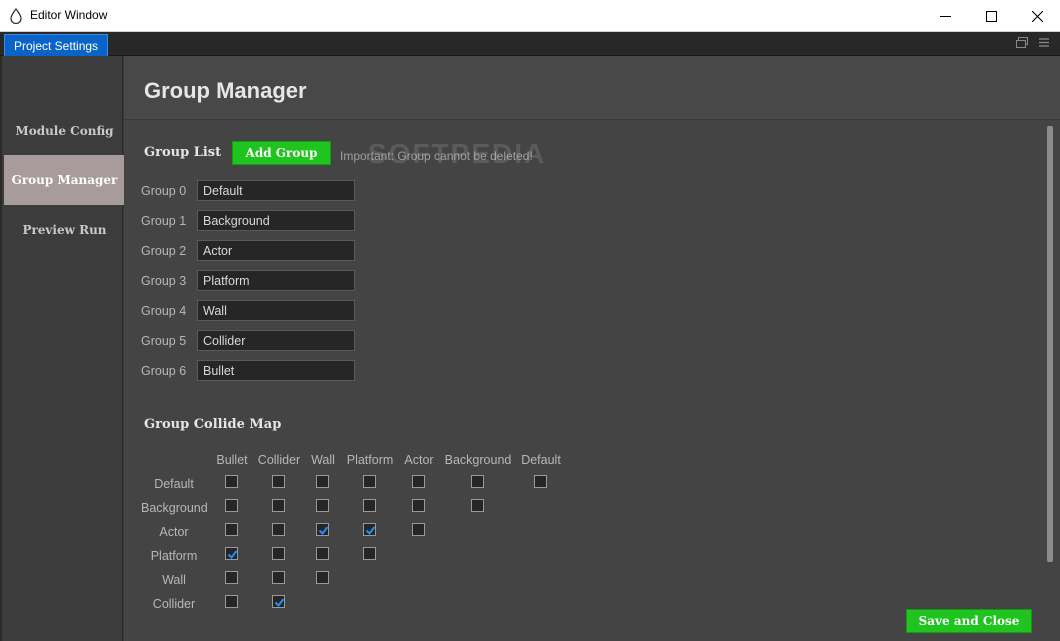 This screenshot has height=641, width=1060. I want to click on droplet-icon, so click(16, 16).